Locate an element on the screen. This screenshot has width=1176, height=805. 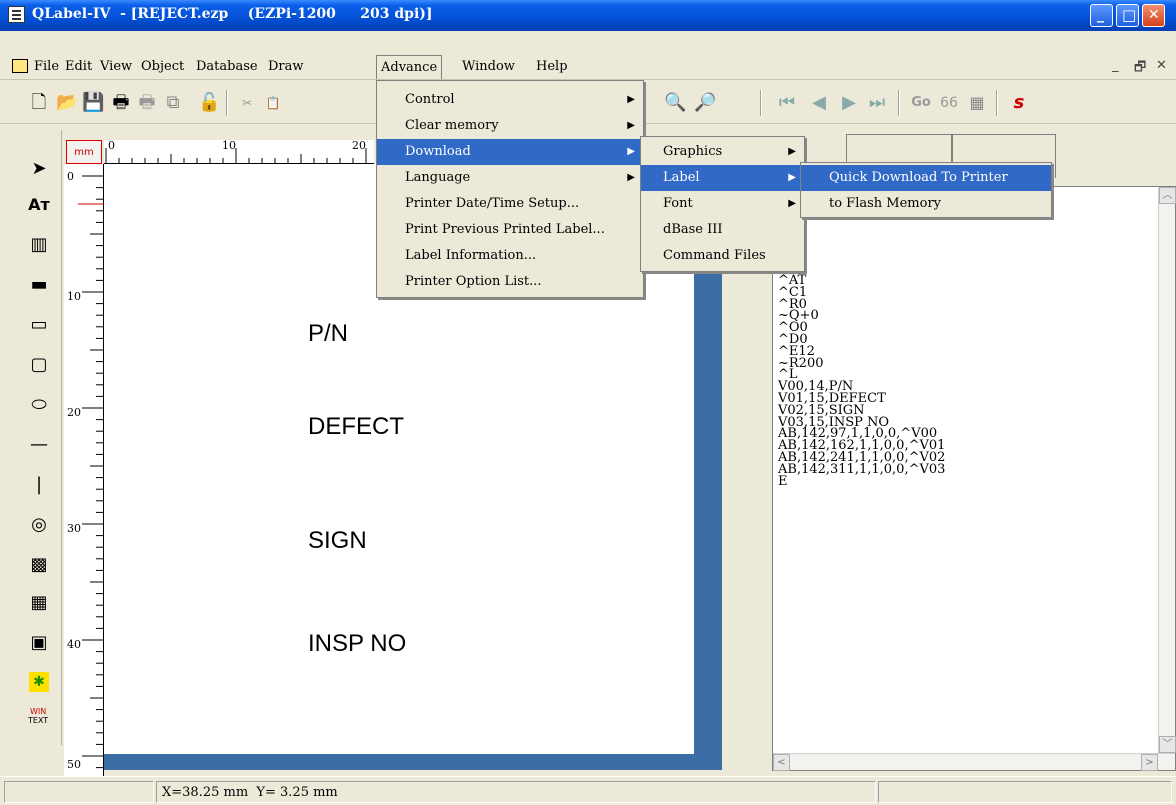
menu-item-language: Language ▶ is located at coordinates (510, 178).